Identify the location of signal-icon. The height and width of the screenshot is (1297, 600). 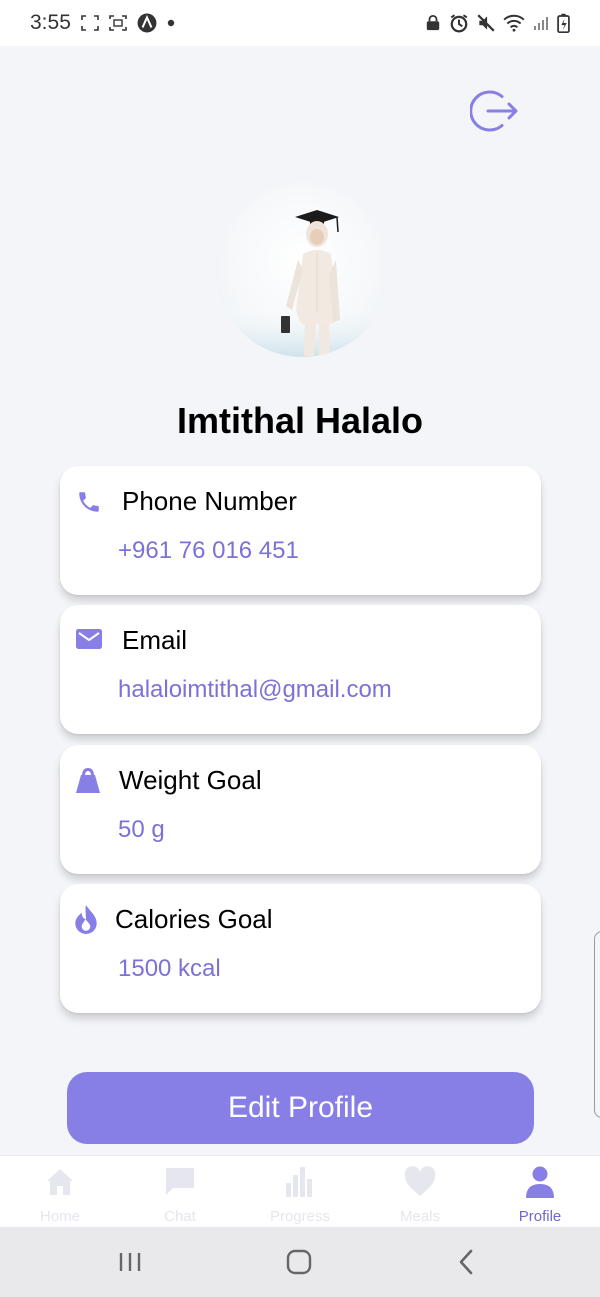
(541, 23).